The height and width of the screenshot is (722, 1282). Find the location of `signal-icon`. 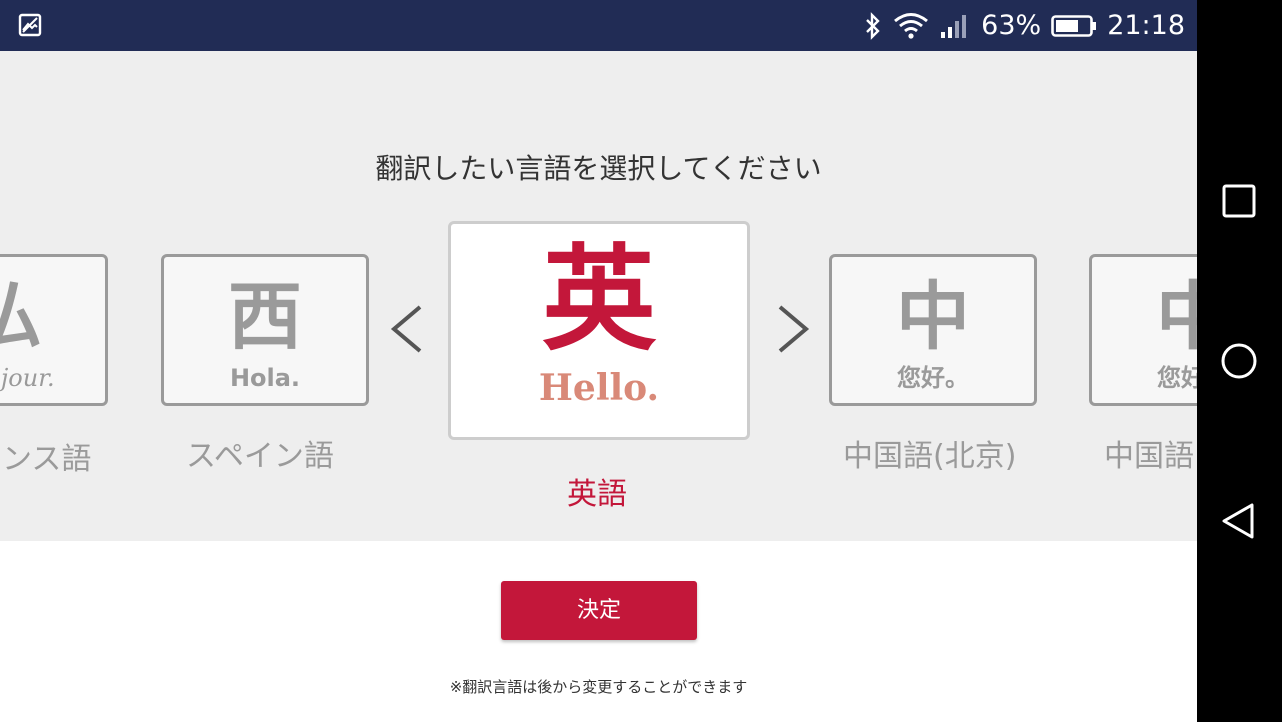

signal-icon is located at coordinates (954, 26).